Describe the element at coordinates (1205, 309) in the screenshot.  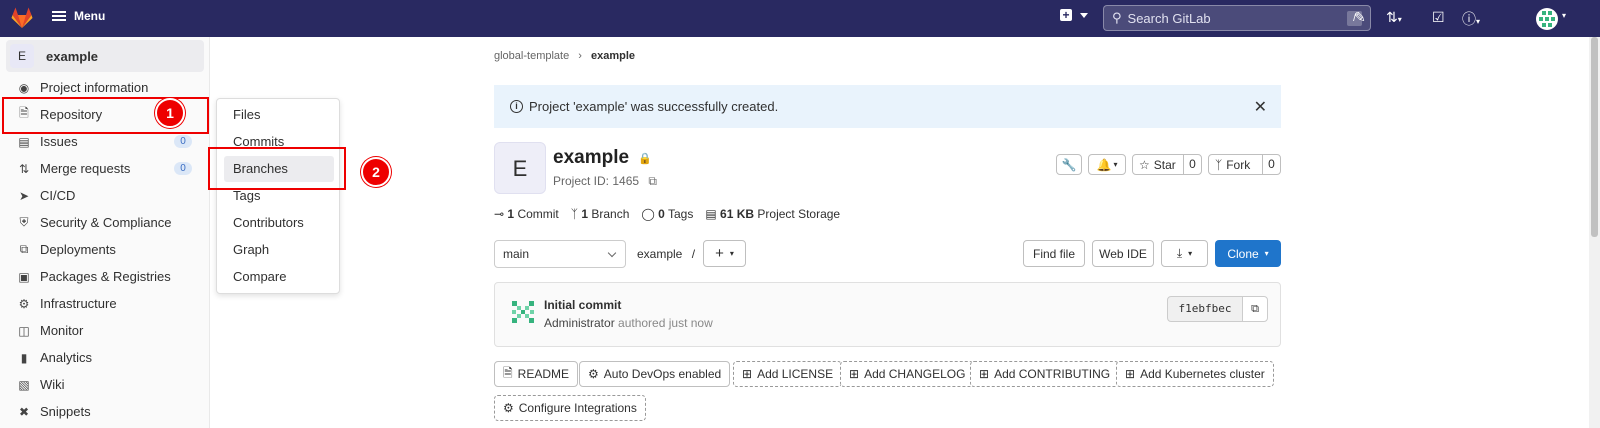
I see `commit-sha: f1ebfbec` at that location.